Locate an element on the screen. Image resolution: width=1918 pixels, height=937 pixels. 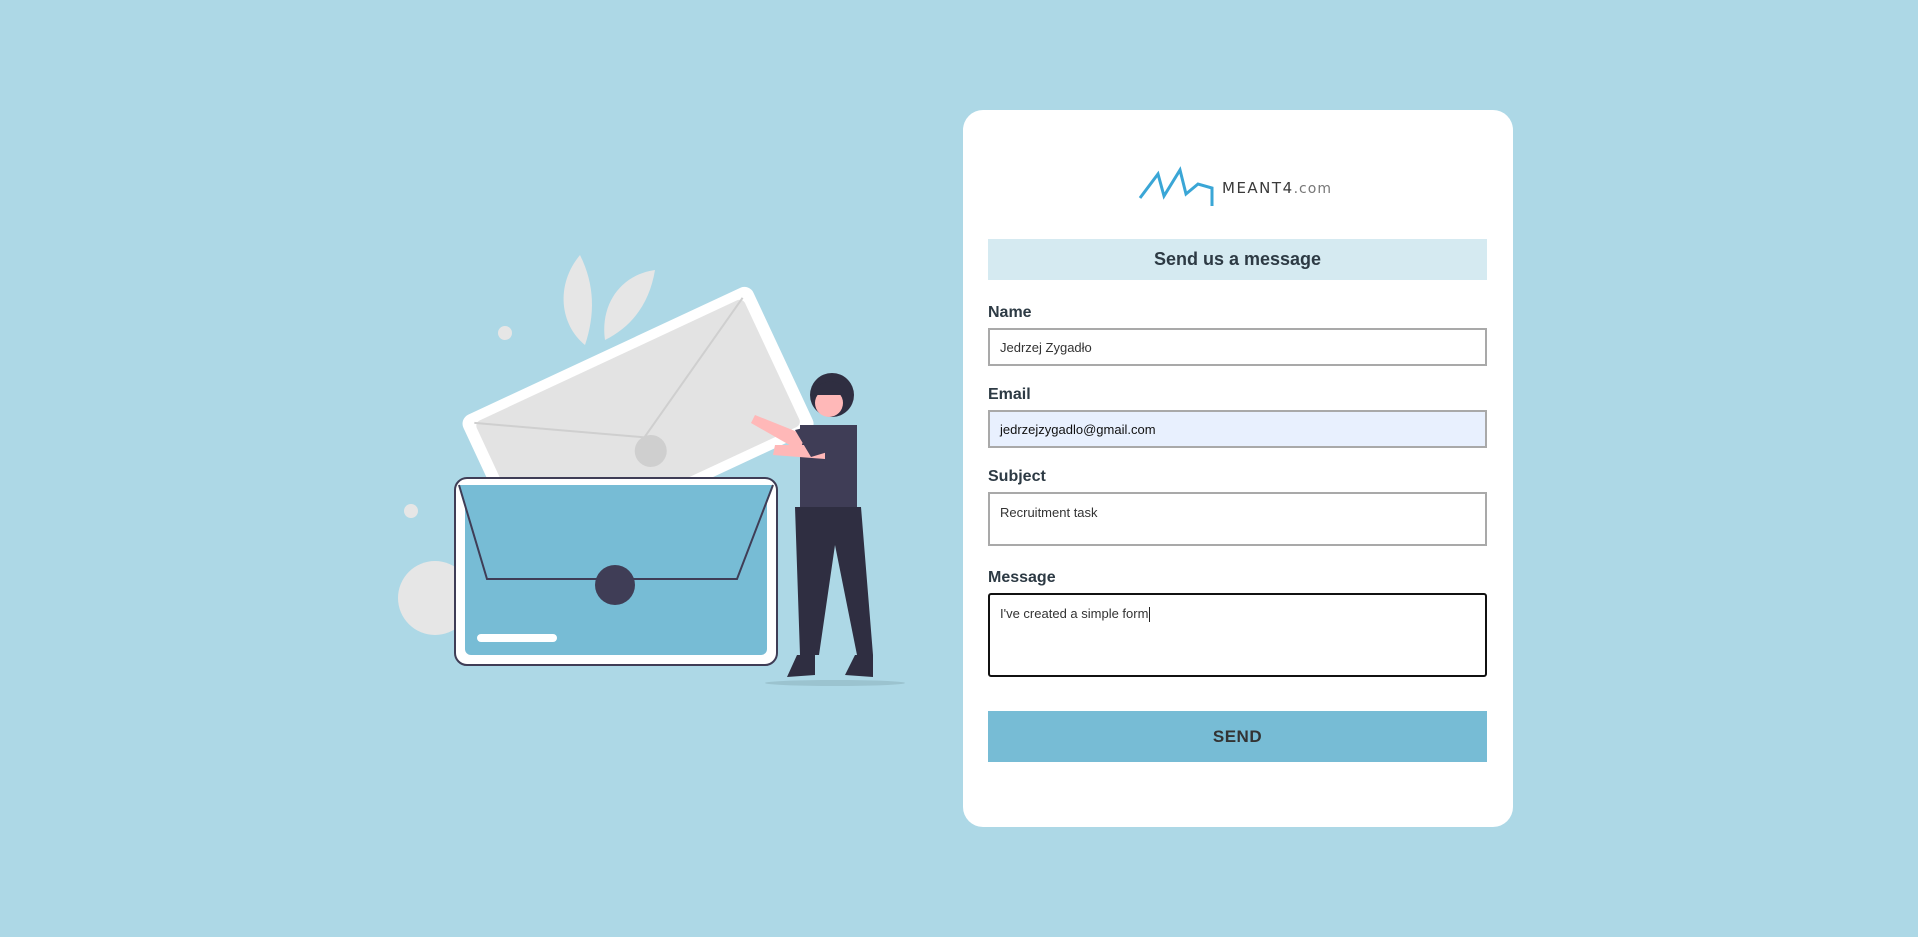
message-textarea: I've created a simple form is located at coordinates (1237, 635).